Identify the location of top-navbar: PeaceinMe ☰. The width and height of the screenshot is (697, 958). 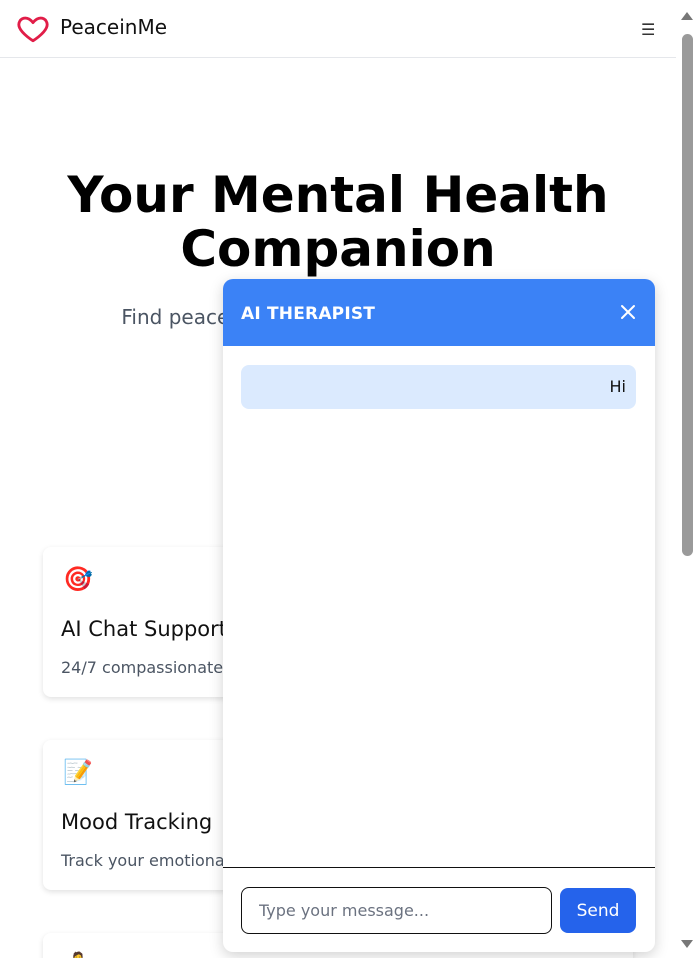
(338, 29).